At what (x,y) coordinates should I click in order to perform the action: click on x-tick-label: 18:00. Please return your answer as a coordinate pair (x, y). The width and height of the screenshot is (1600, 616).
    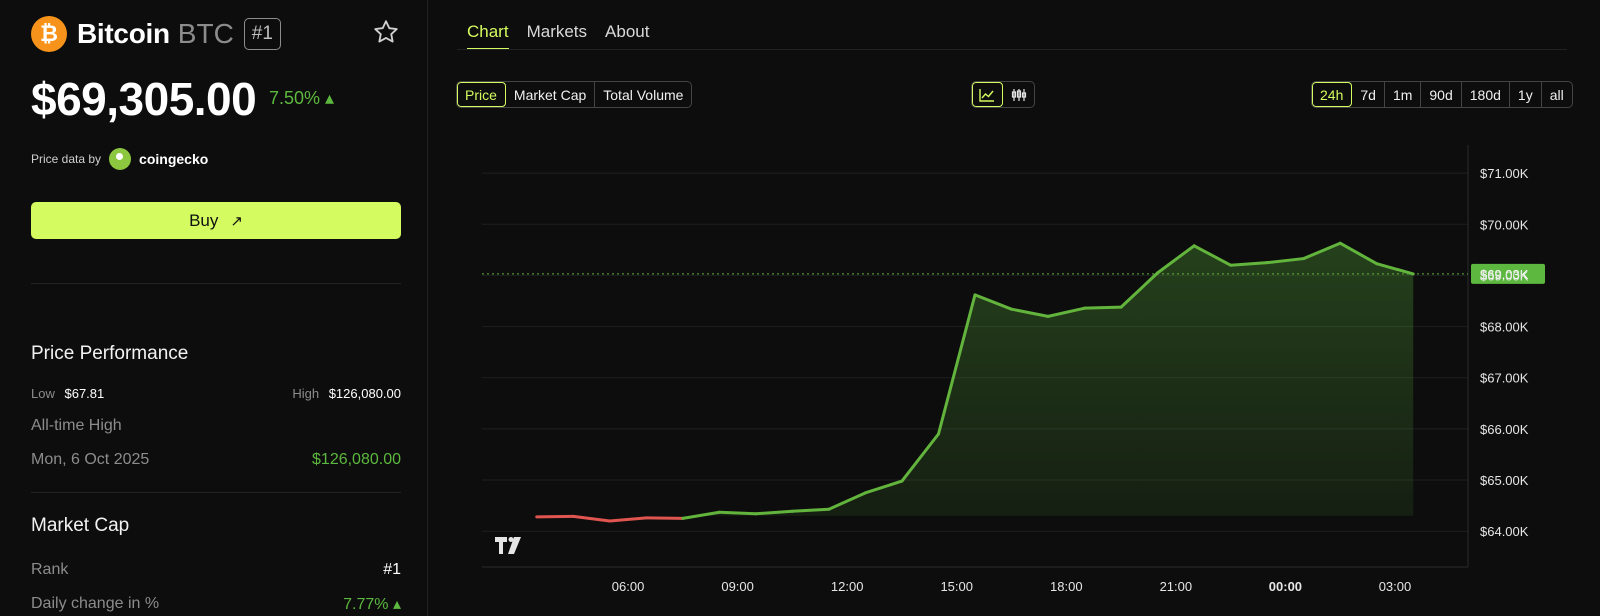
    Looking at the image, I should click on (1066, 586).